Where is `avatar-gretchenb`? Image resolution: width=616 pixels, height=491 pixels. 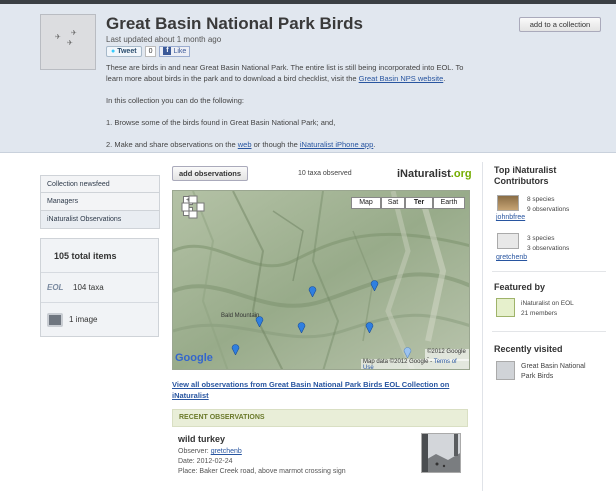 avatar-gretchenb is located at coordinates (508, 241).